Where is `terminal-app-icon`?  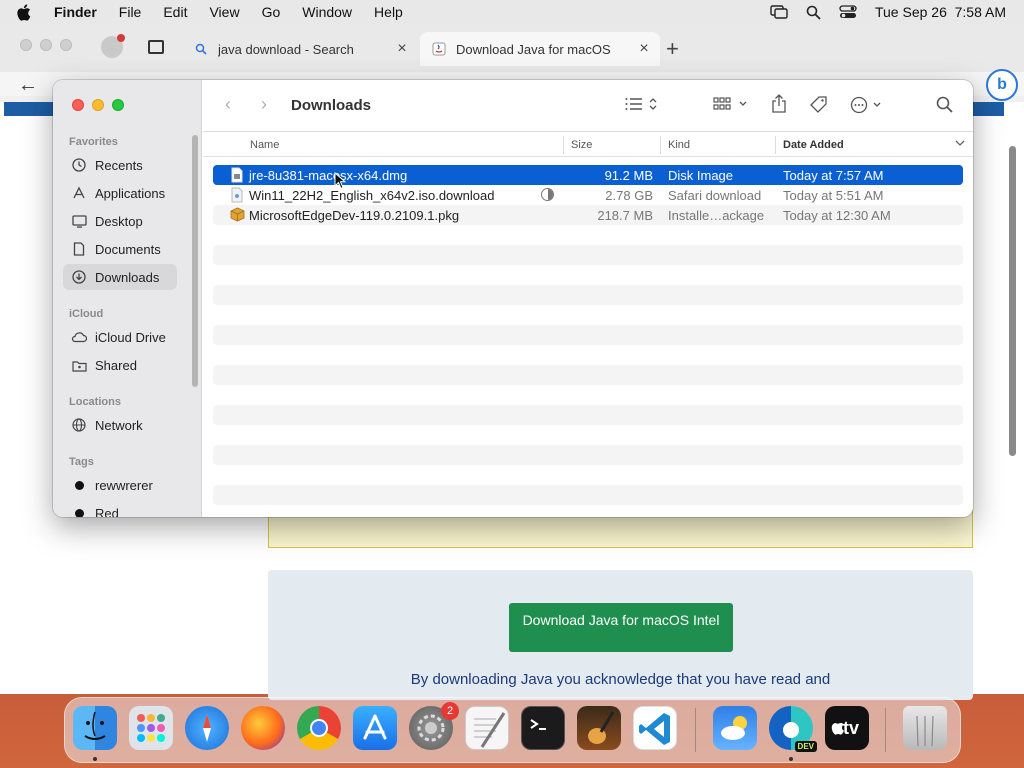
terminal-app-icon is located at coordinates (543, 728).